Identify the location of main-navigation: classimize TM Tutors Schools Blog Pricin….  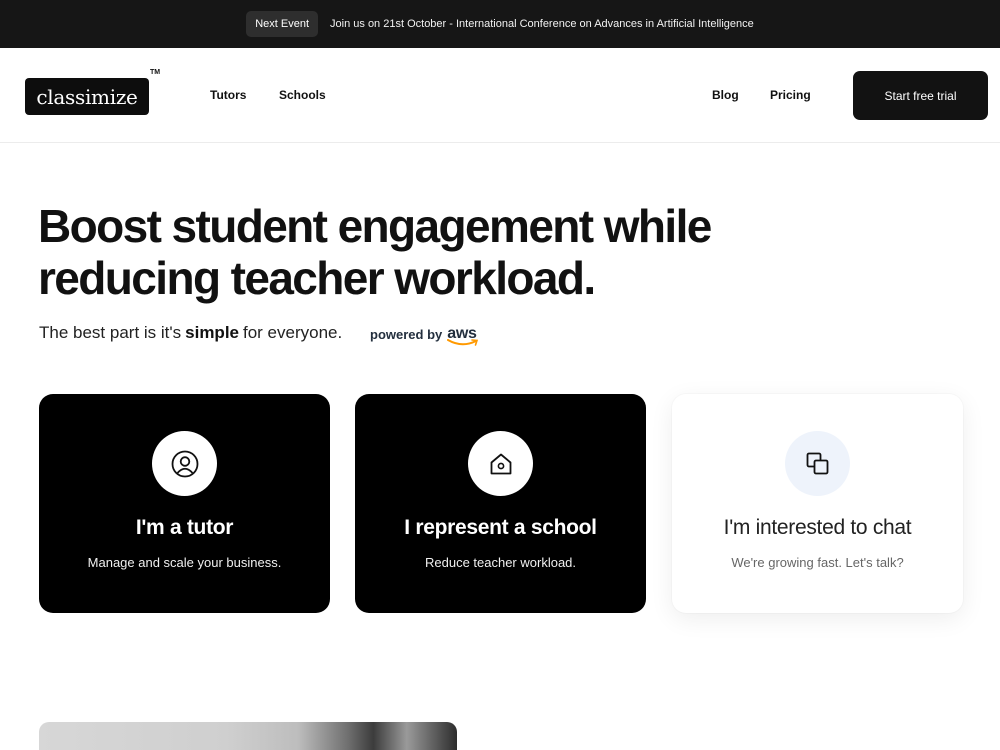
(500, 95).